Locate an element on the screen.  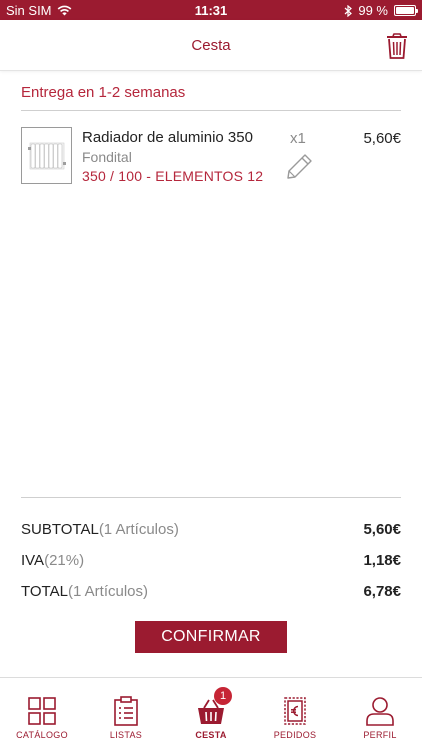
total-label-group: TOTAL(1 Artículos) is located at coordinates (84, 591).